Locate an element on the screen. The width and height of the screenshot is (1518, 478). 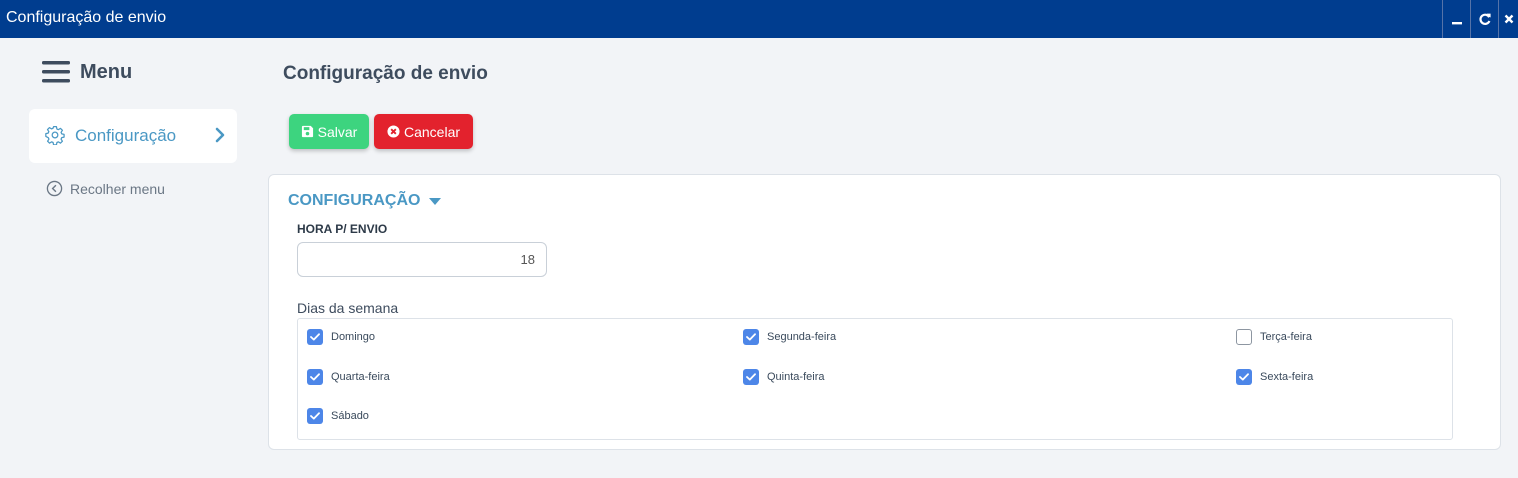
day-option-sabado: Sábado is located at coordinates (338, 416).